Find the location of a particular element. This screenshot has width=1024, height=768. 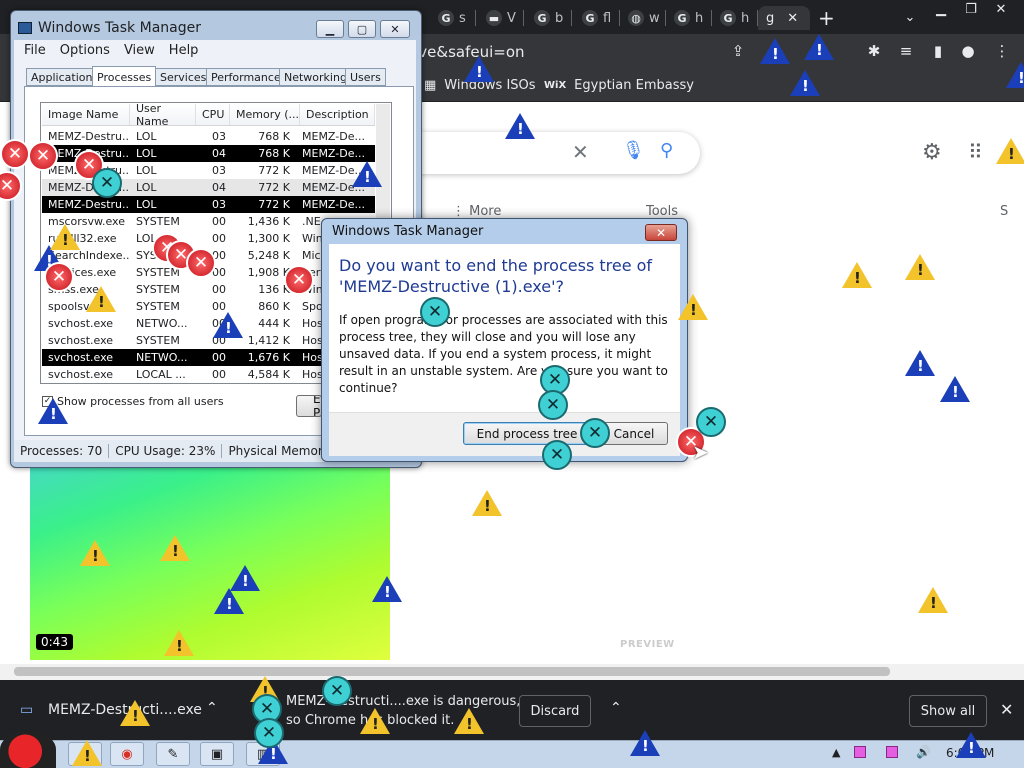

cell-cpu: 03 is located at coordinates (219, 204).